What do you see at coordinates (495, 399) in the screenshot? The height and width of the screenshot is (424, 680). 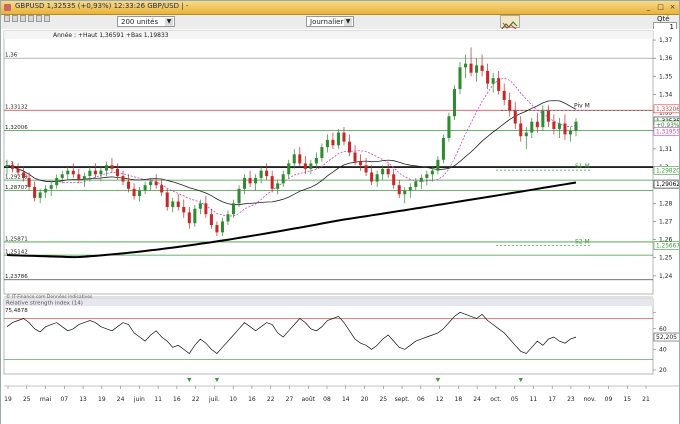 I see `x-tick-label: oct.` at bounding box center [495, 399].